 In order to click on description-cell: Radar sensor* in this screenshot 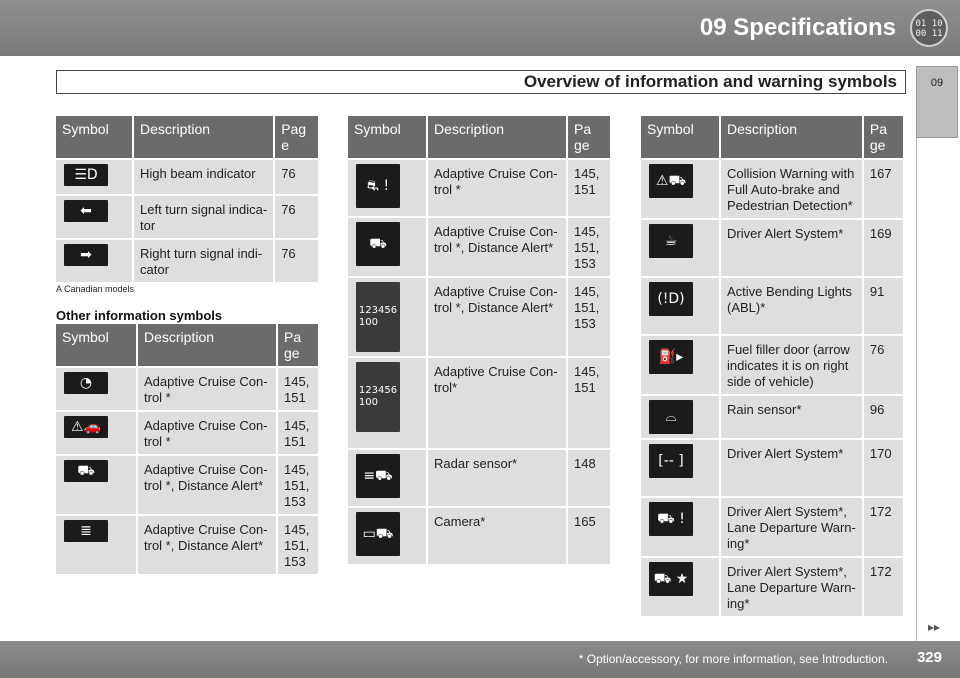, I will do `click(498, 477)`.